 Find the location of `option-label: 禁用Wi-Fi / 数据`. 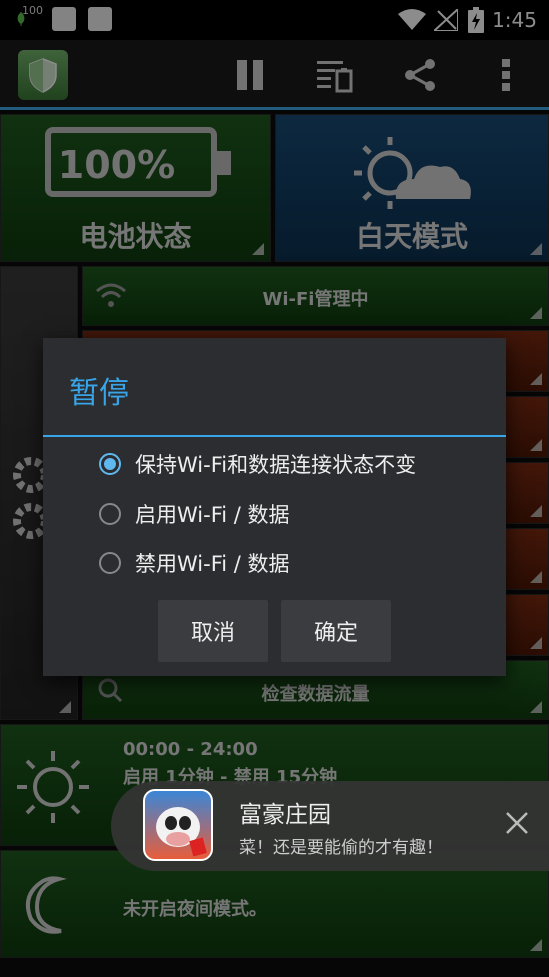

option-label: 禁用Wi-Fi / 数据 is located at coordinates (212, 564).